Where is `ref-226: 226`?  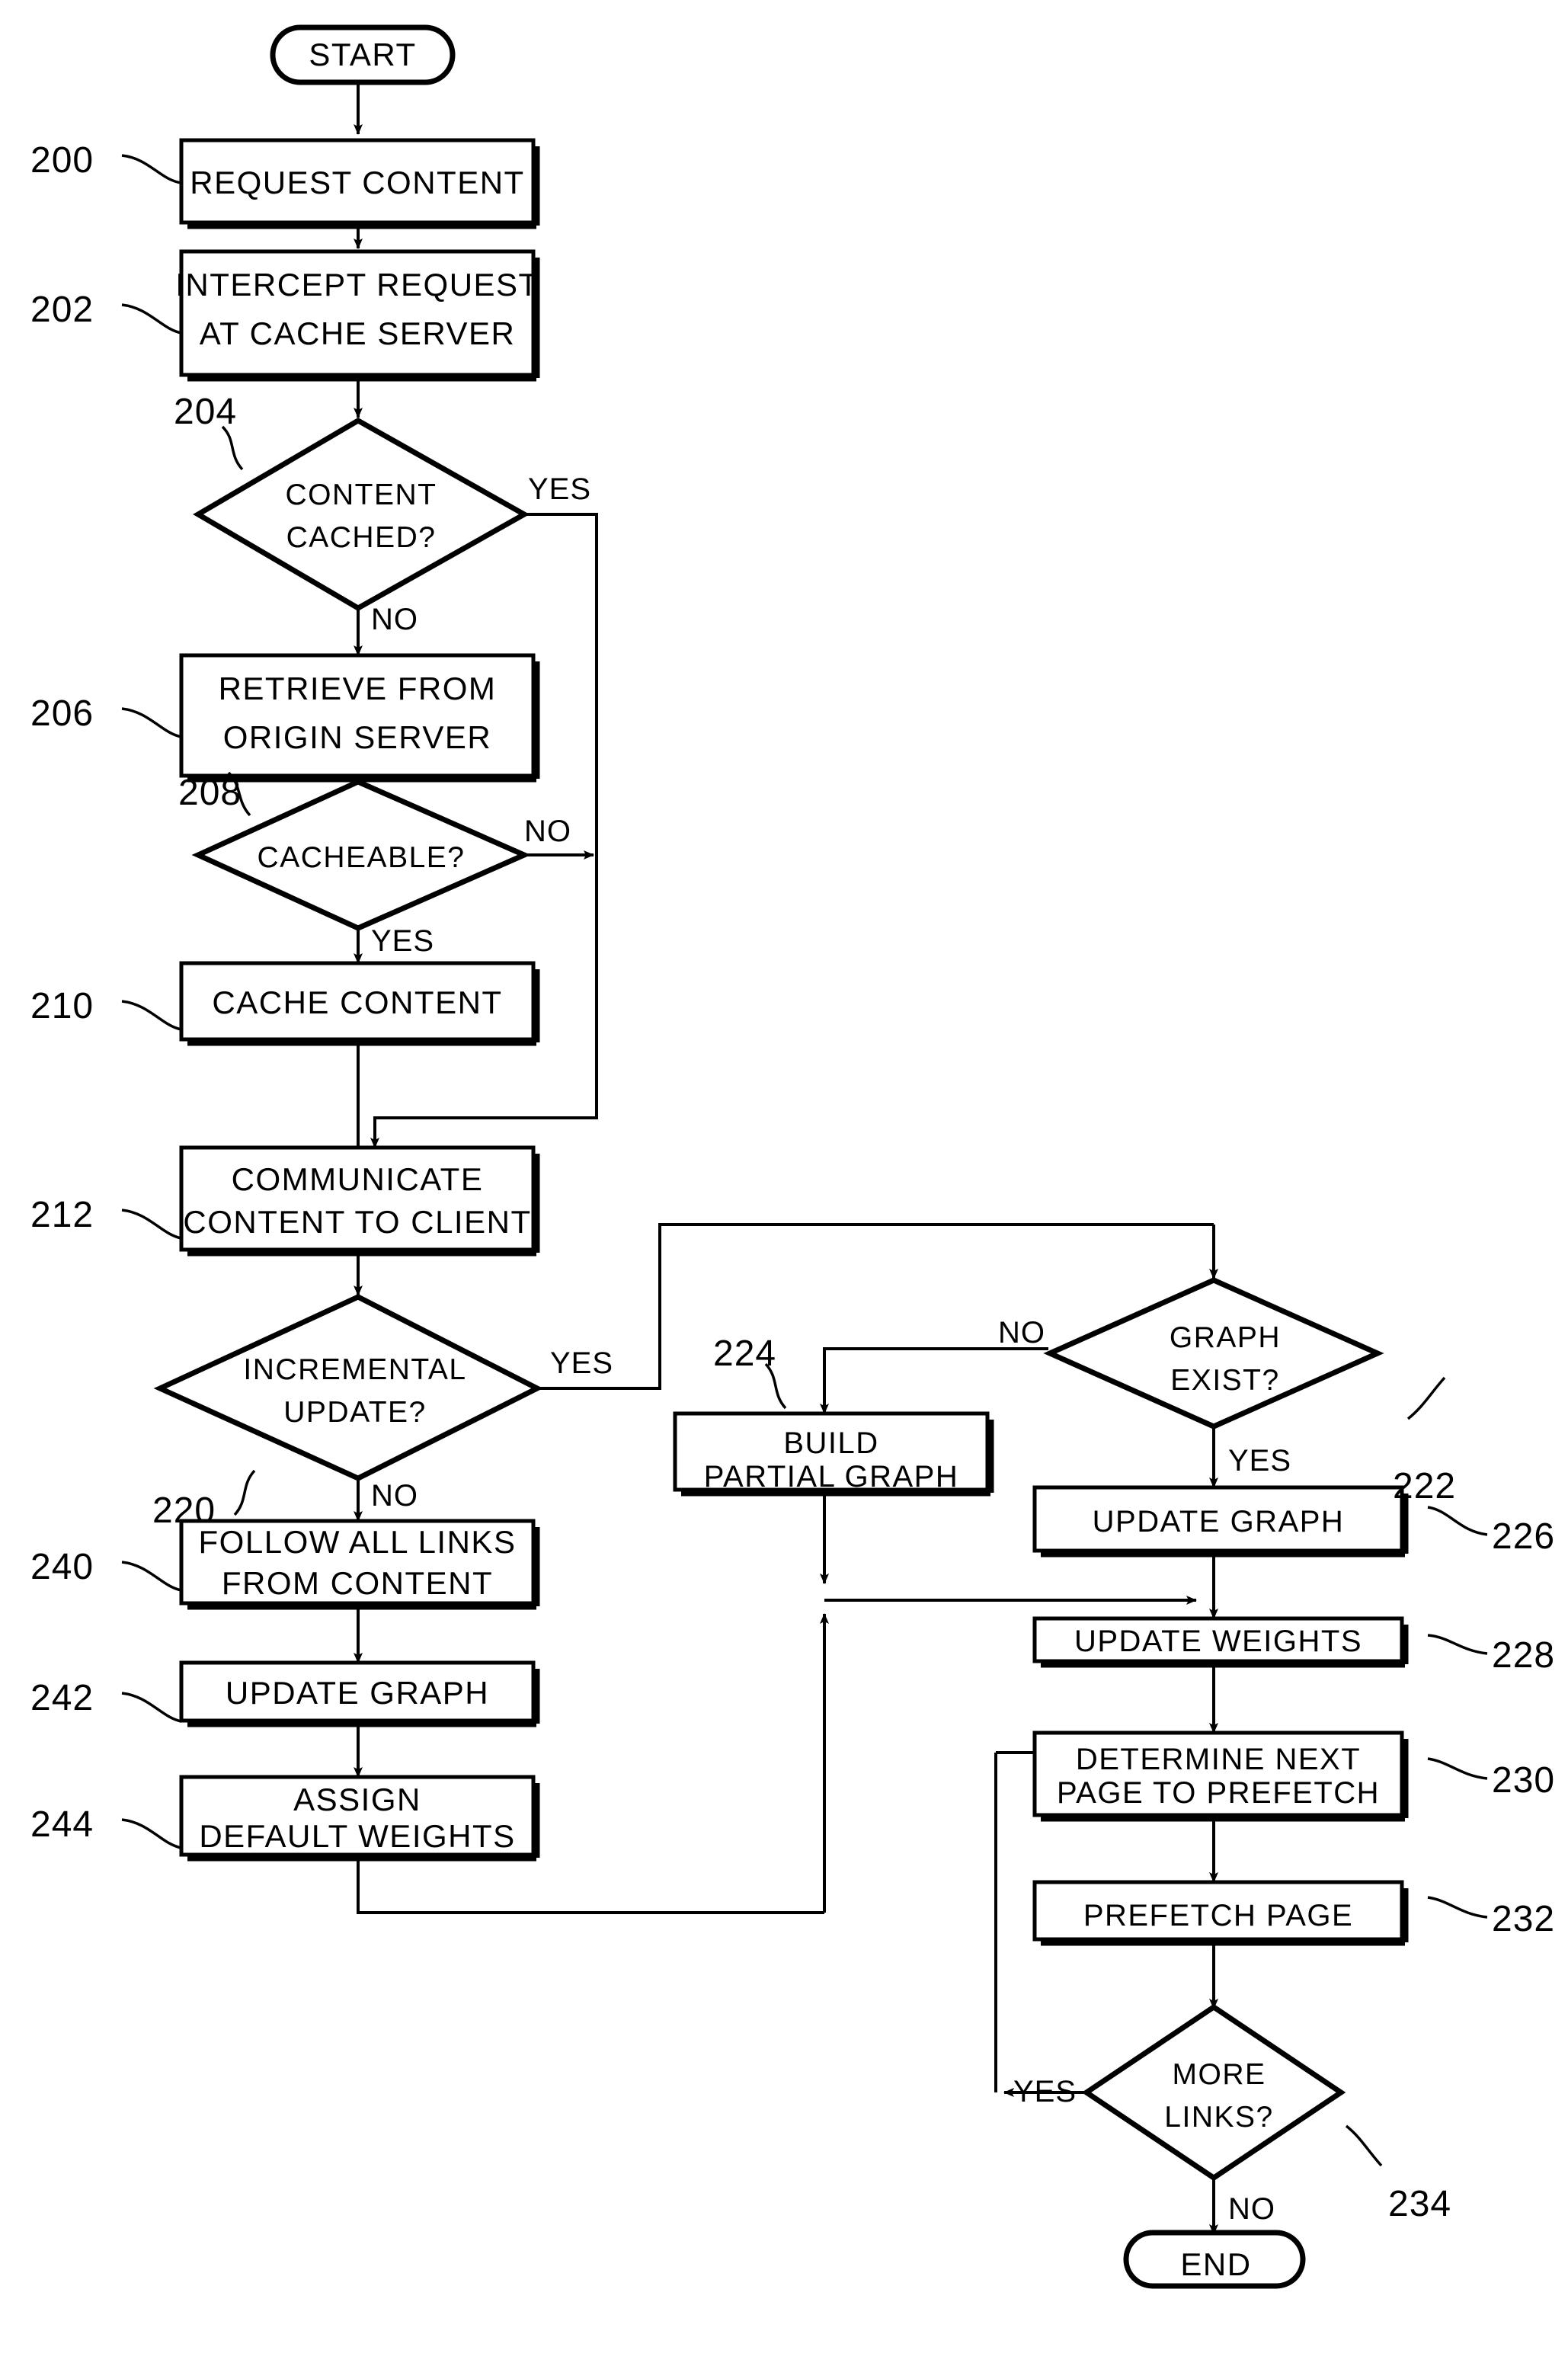 ref-226: 226 is located at coordinates (1523, 1536).